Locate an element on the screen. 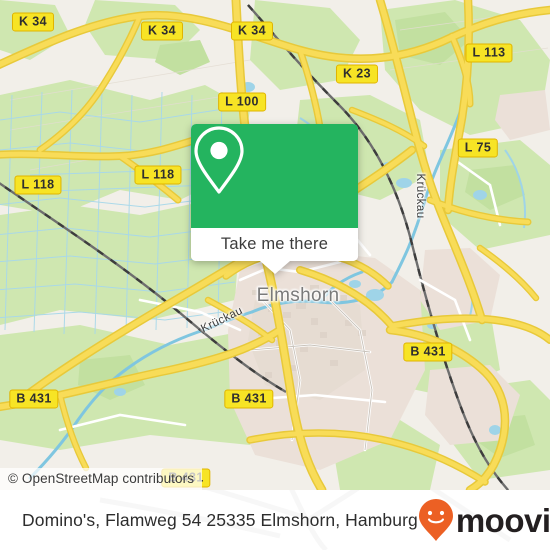 The width and height of the screenshot is (550, 550). road-shield-b431-a: B 431 is located at coordinates (34, 399).